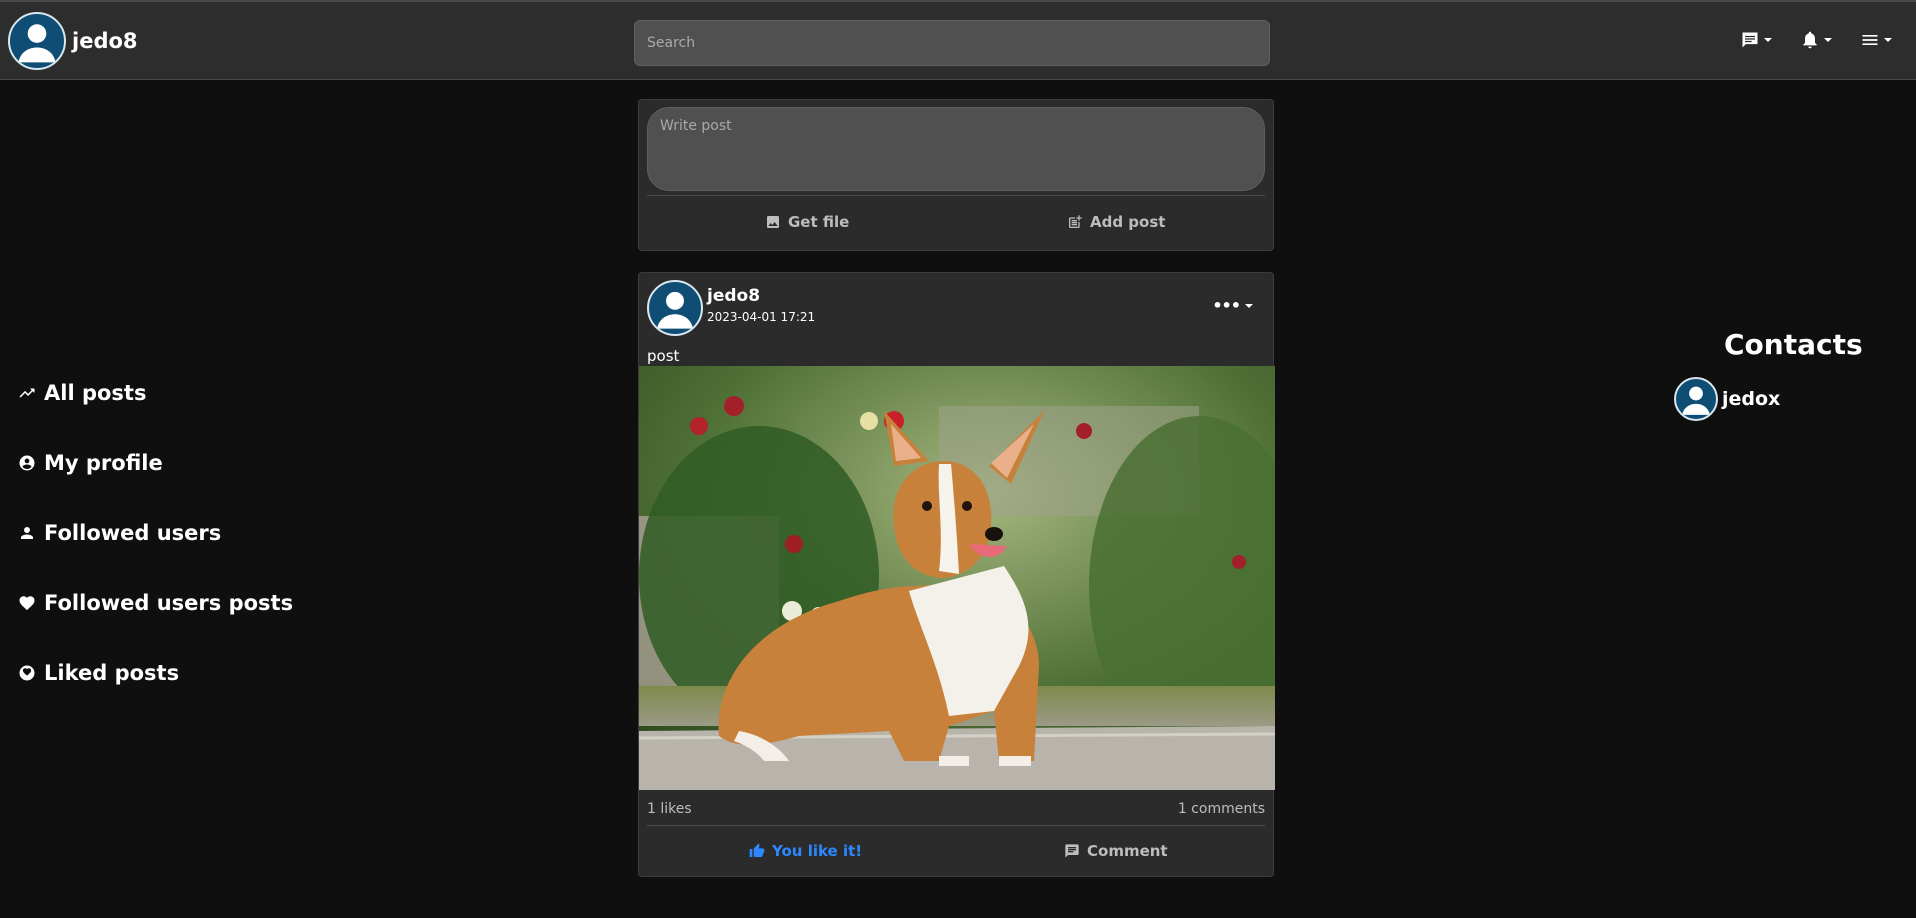 This screenshot has height=918, width=1916. I want to click on liked-icon, so click(27, 673).